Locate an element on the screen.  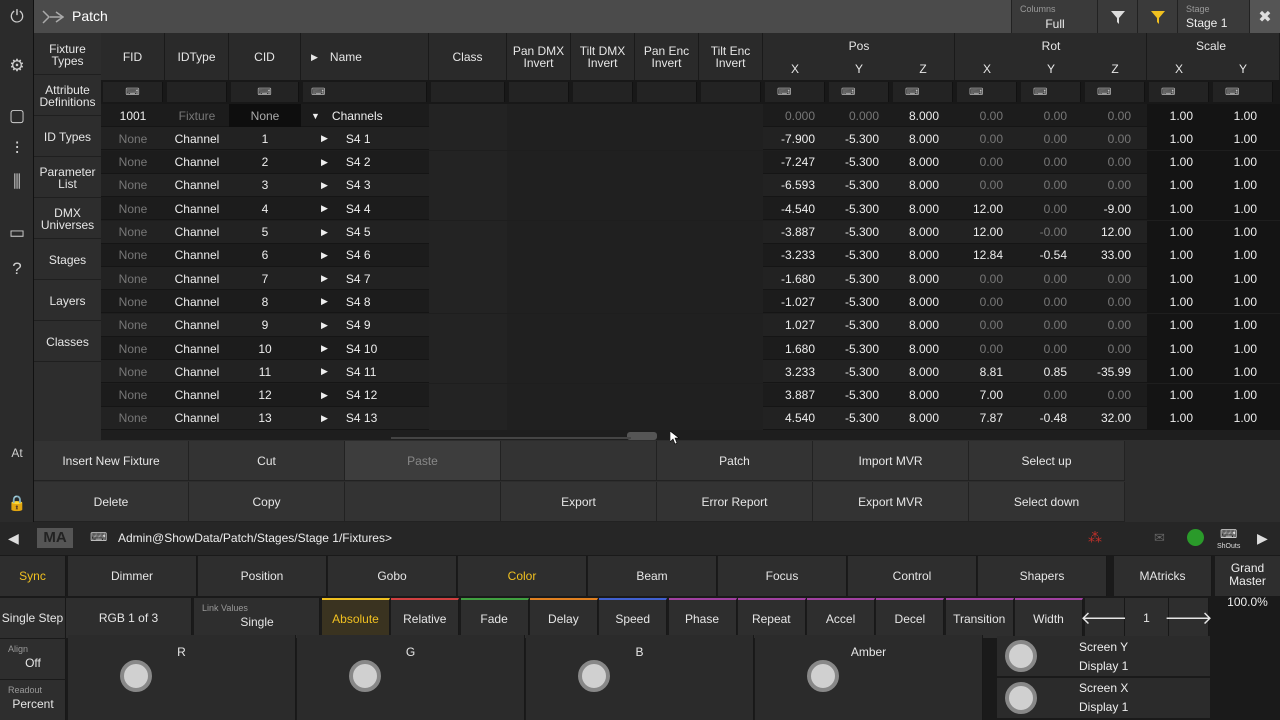
cell-name: ▶ S4 1 is located at coordinates (365, 138).